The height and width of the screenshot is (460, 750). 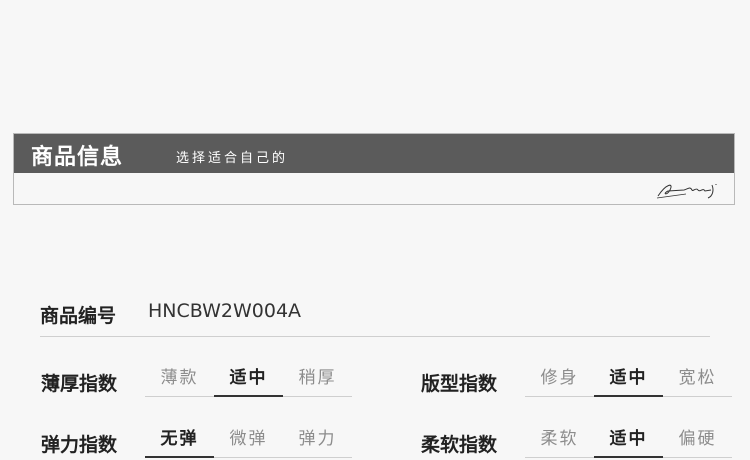 I want to click on banner-bar: 商品信息 选择适合自己的, so click(x=374, y=153).